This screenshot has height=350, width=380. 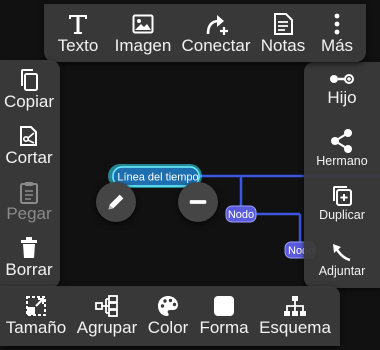 I want to click on size-label: Tamaño, so click(x=36, y=327).